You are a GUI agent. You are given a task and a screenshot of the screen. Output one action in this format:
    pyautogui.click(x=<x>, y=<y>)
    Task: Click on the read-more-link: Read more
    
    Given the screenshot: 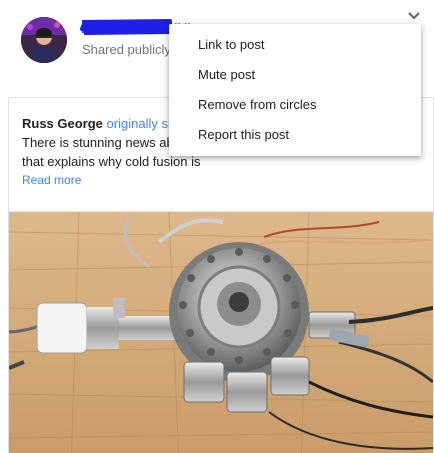 What is the action you would take?
    pyautogui.click(x=51, y=180)
    